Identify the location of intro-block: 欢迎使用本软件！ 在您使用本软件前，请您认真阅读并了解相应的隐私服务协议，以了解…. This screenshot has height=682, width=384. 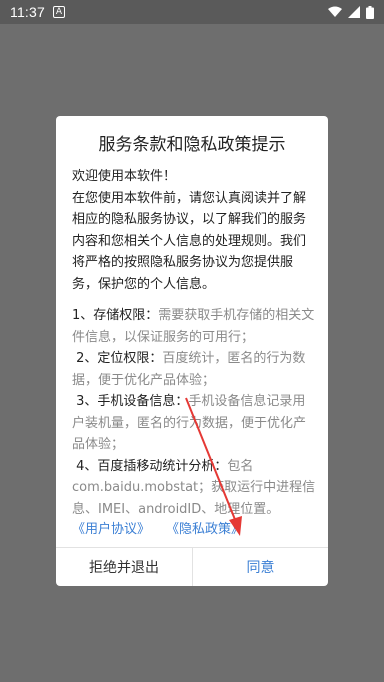
(194, 230).